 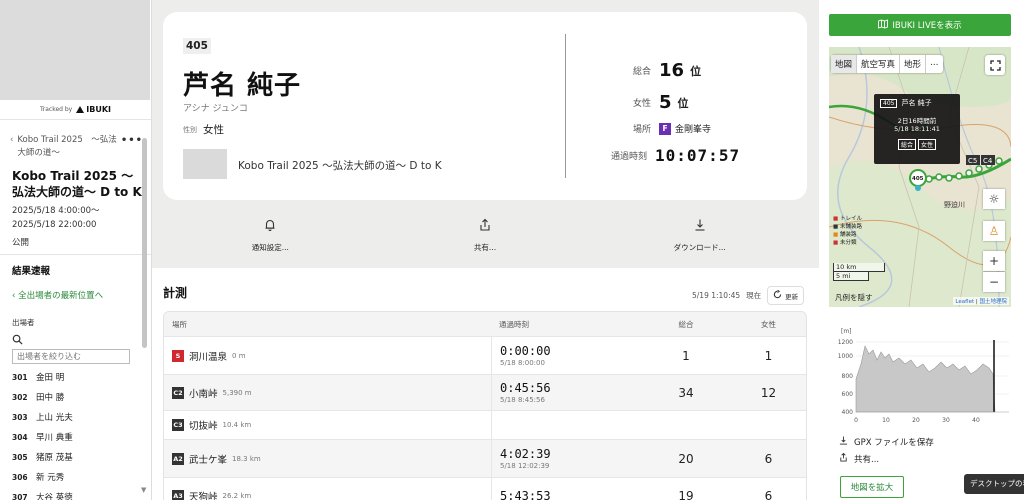 What do you see at coordinates (920, 374) in the screenshot?
I see `elevation-profile: [m] 1200 1000 800 600 400 0 10 20 30 40` at bounding box center [920, 374].